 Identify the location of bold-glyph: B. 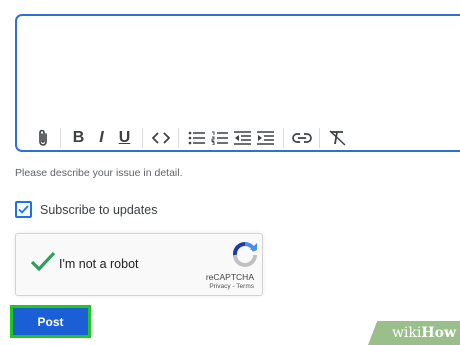
(78, 137).